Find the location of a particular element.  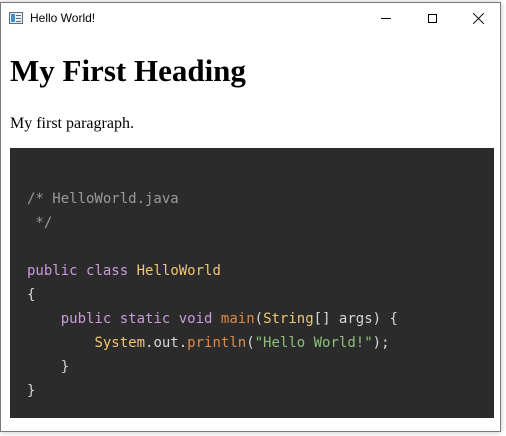

open-brace: { is located at coordinates (31, 295).